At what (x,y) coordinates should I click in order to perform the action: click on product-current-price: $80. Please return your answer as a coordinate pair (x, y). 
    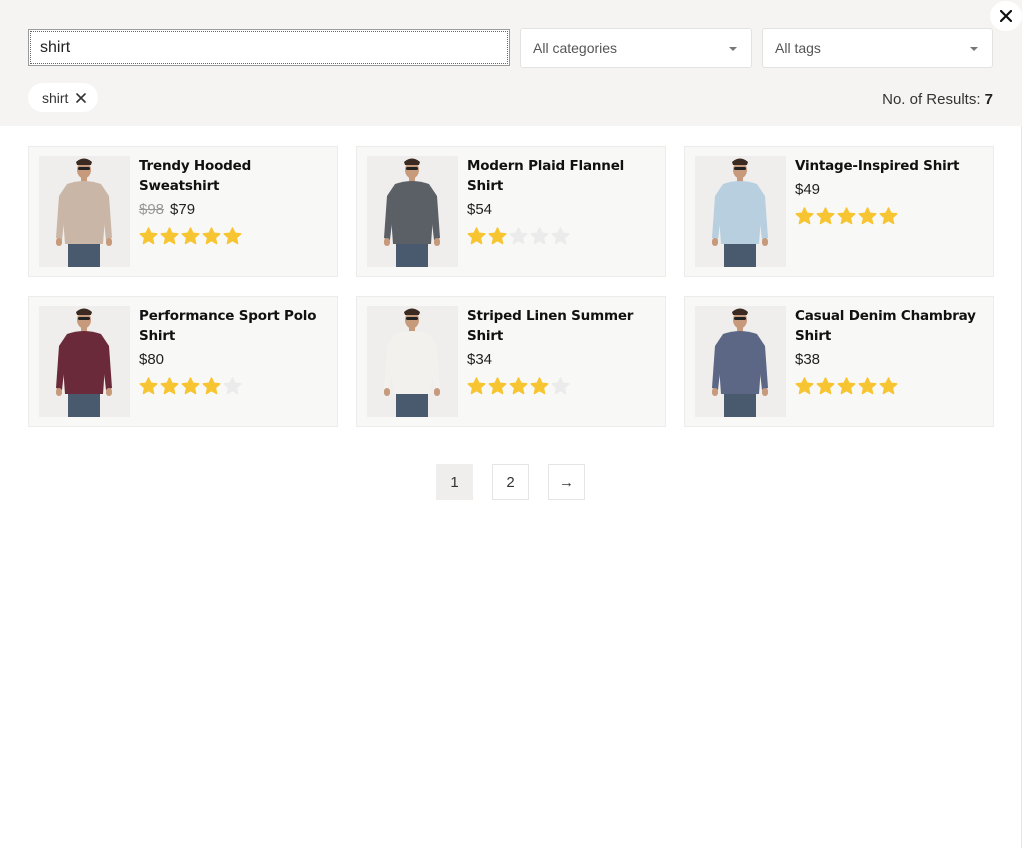
    Looking at the image, I should click on (152, 359).